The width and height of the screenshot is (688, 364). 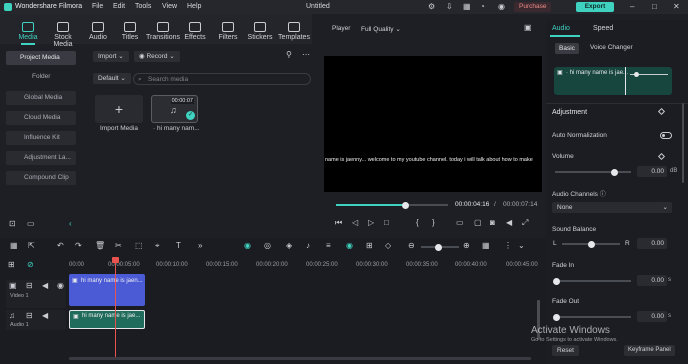 What do you see at coordinates (386, 222) in the screenshot?
I see `stop-icon: □` at bounding box center [386, 222].